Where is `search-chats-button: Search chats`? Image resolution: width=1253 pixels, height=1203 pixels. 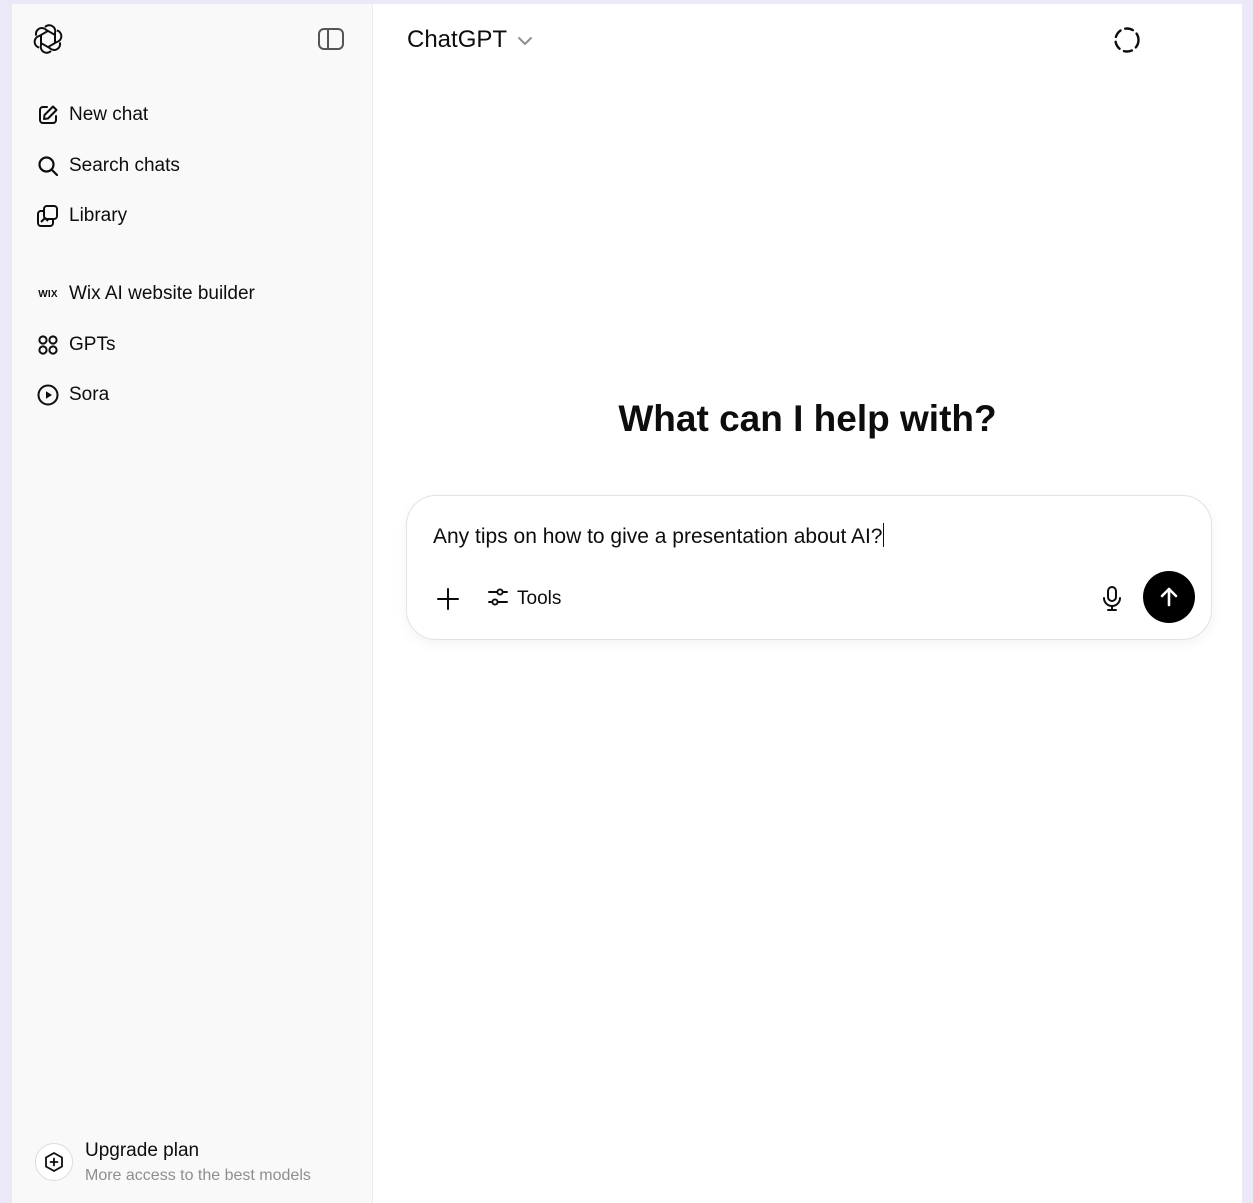 search-chats-button: Search chats is located at coordinates (192, 166).